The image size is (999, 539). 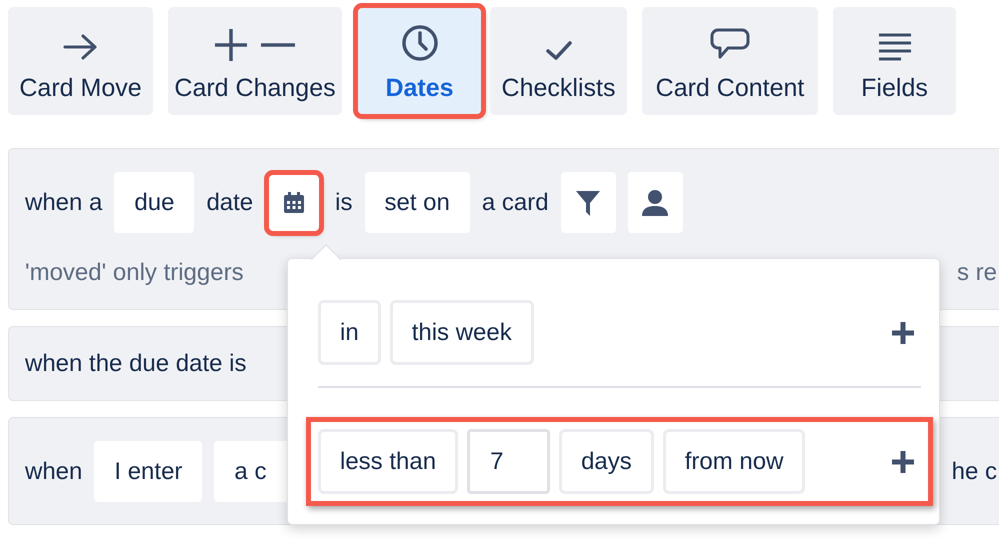 I want to click on rule-text: date, so click(x=230, y=202).